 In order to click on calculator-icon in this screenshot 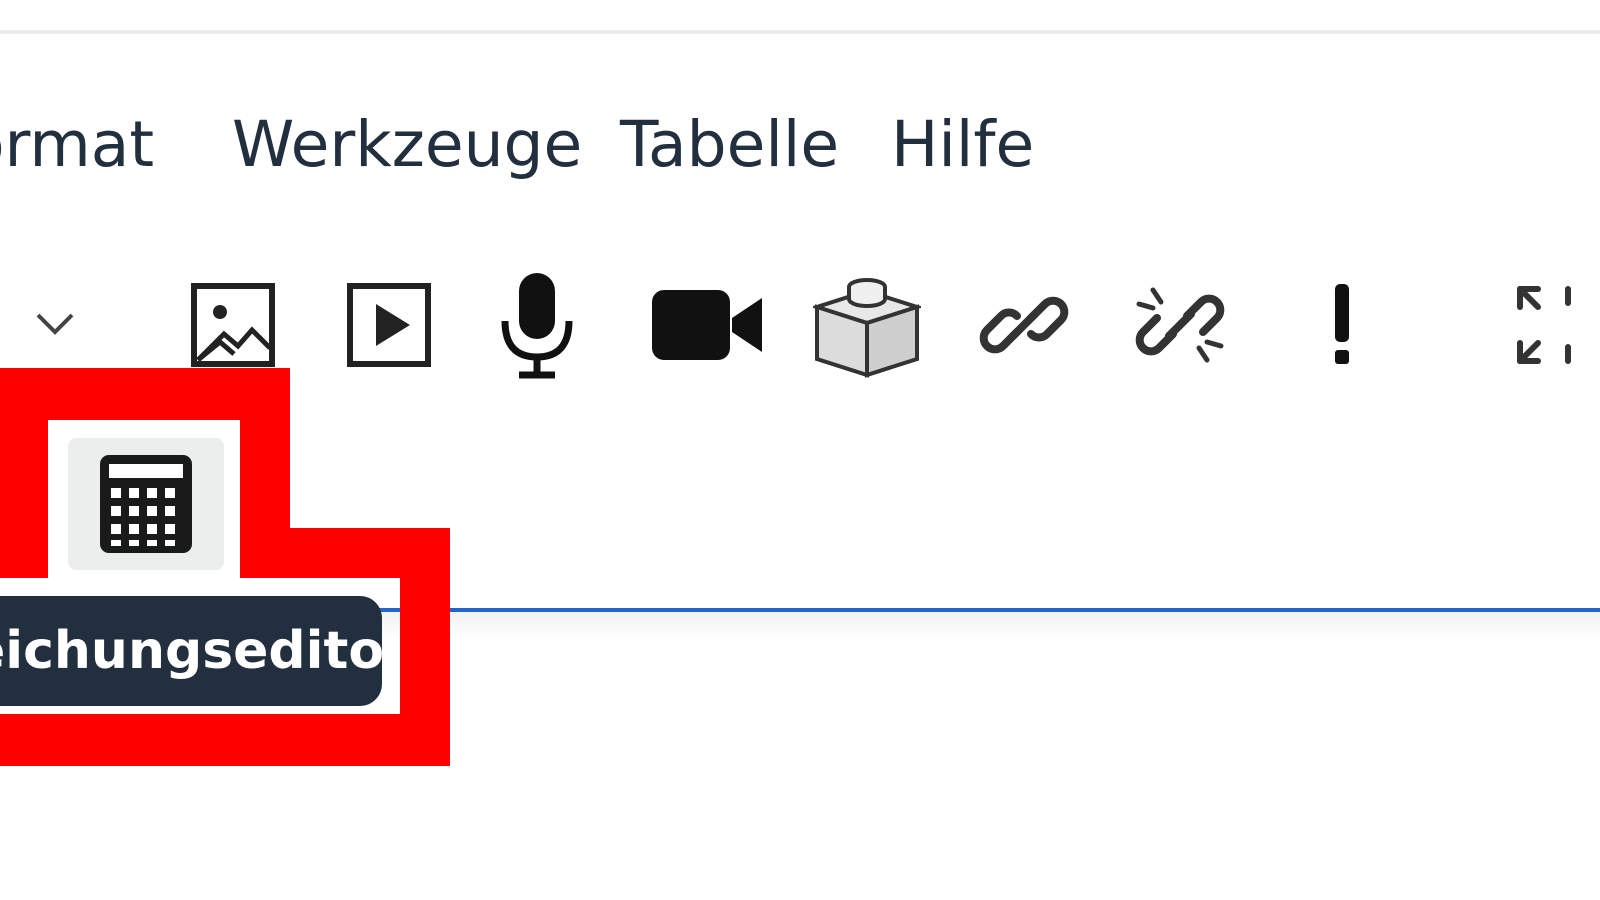, I will do `click(146, 504)`.